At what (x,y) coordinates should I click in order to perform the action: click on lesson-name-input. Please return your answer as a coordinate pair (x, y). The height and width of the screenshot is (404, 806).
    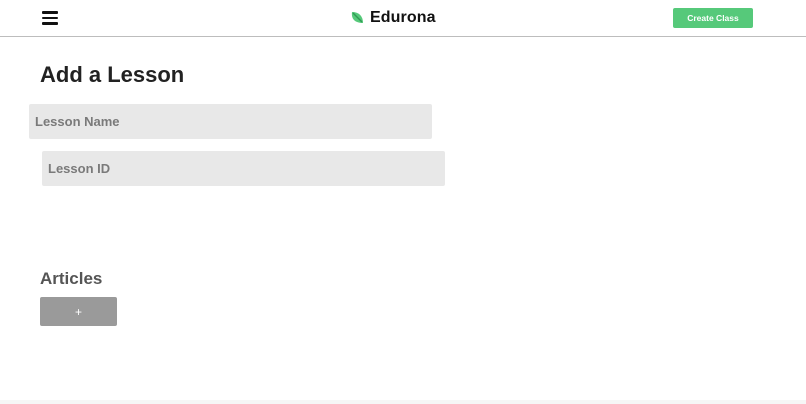
    Looking at the image, I should click on (230, 121).